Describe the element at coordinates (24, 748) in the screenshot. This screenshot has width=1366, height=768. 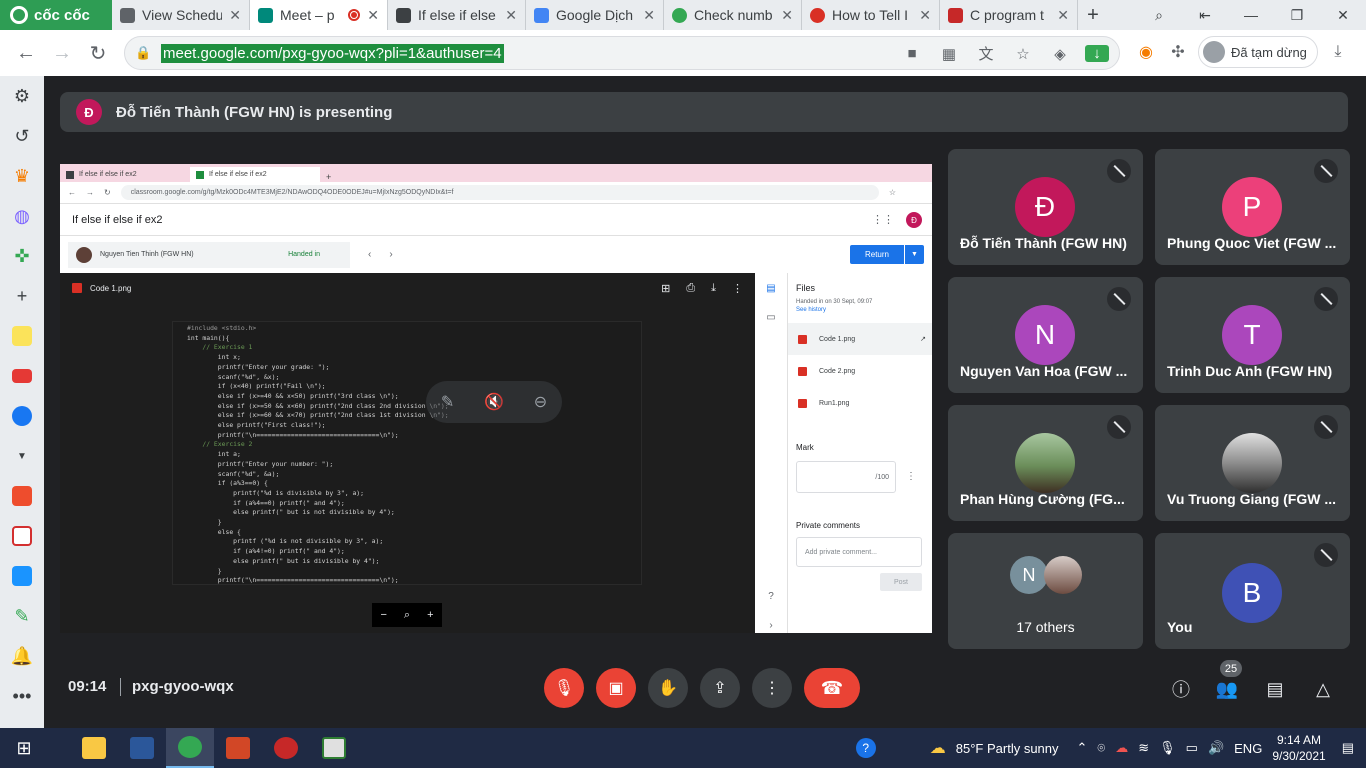
I see `start-button: ⊞` at that location.